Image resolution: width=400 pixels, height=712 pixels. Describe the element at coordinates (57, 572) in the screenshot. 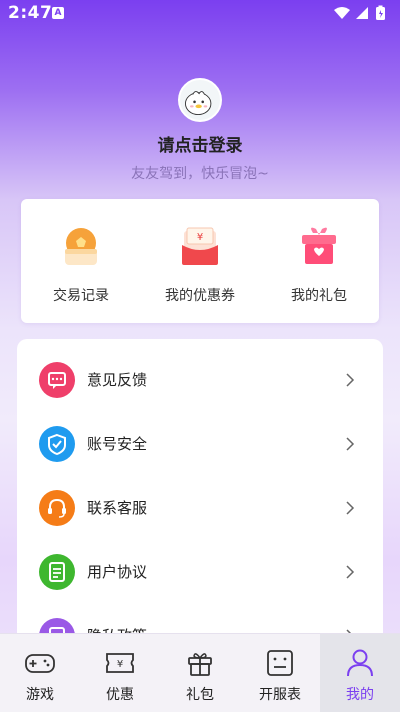

I see `document-icon` at that location.